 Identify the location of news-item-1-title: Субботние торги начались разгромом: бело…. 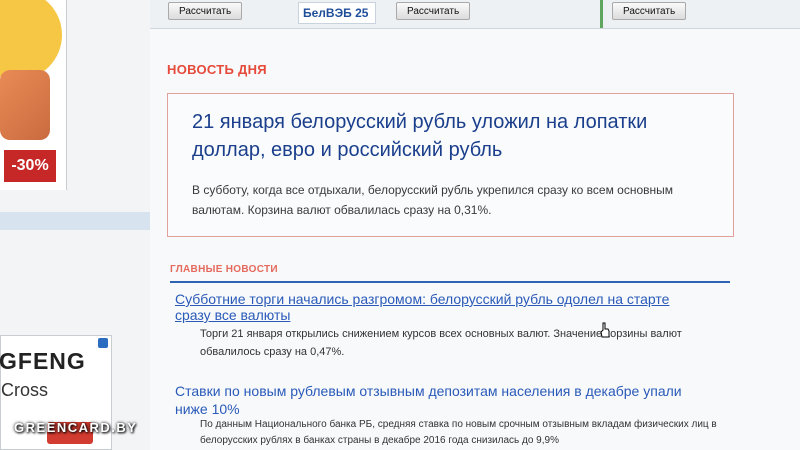
(435, 307).